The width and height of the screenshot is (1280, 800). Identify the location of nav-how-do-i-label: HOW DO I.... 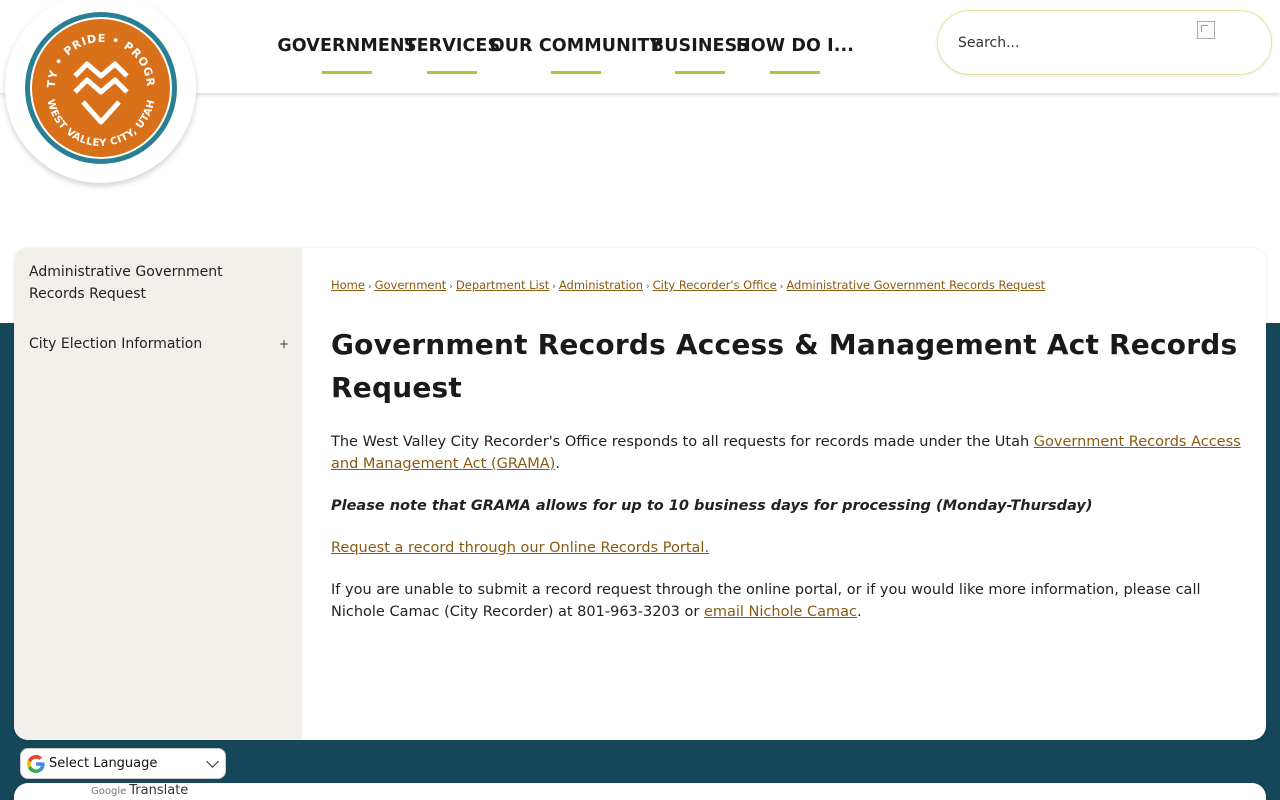
(795, 46).